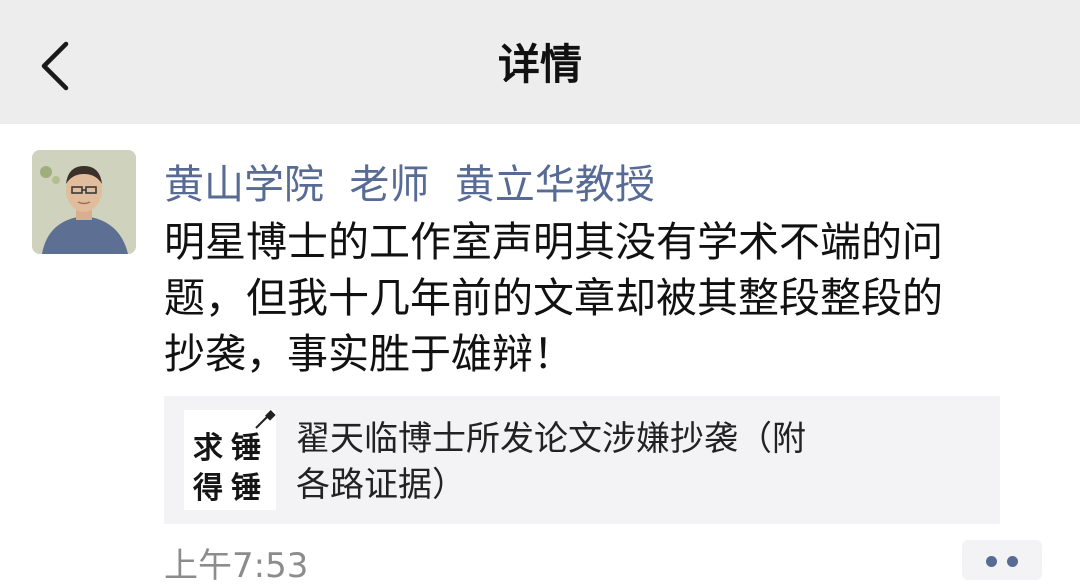  I want to click on post-text-line: 题，但我十几年前的文章却被其整段整段的, so click(553, 298).